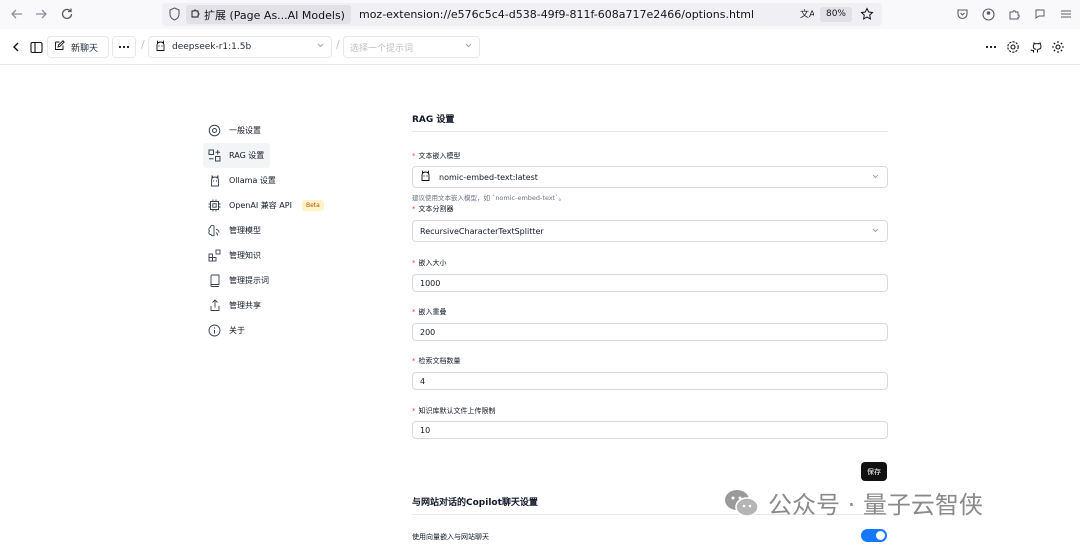 The height and width of the screenshot is (547, 1080). I want to click on vector-chat-toggle, so click(874, 535).